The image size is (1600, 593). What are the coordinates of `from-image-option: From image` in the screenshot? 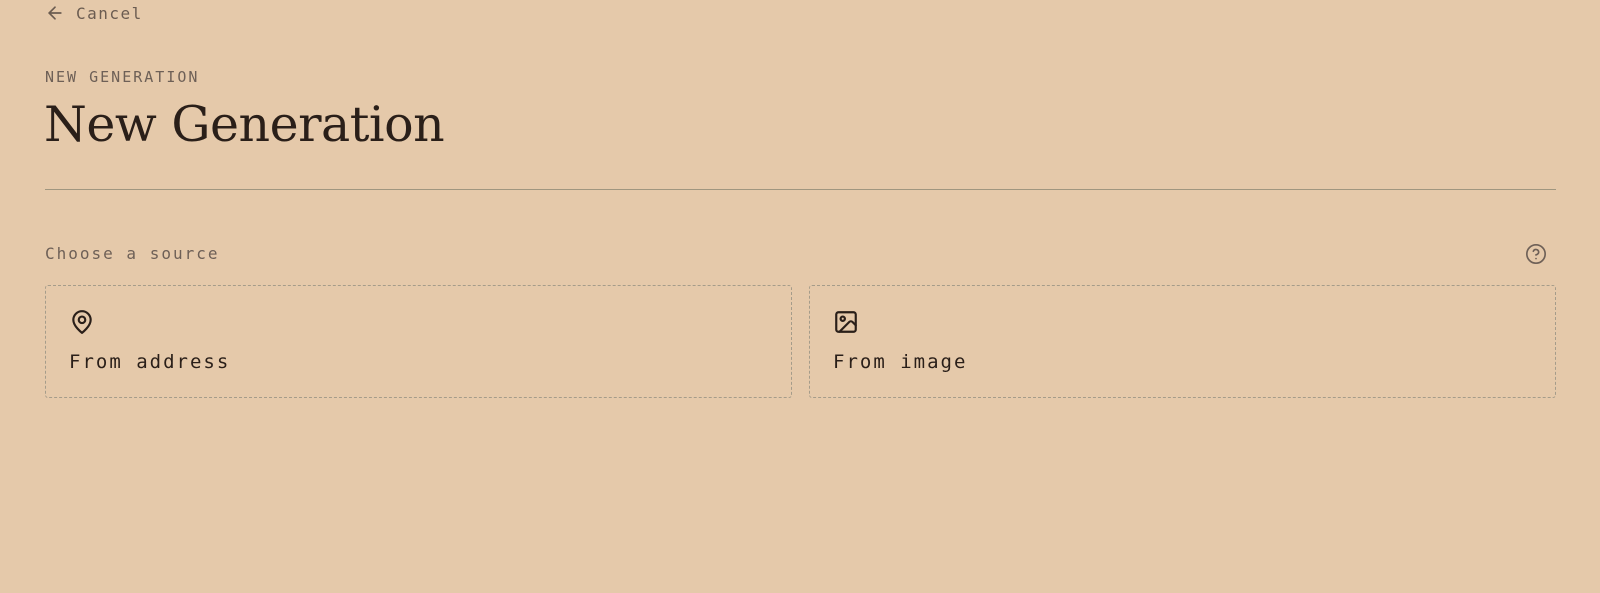 It's located at (1182, 341).